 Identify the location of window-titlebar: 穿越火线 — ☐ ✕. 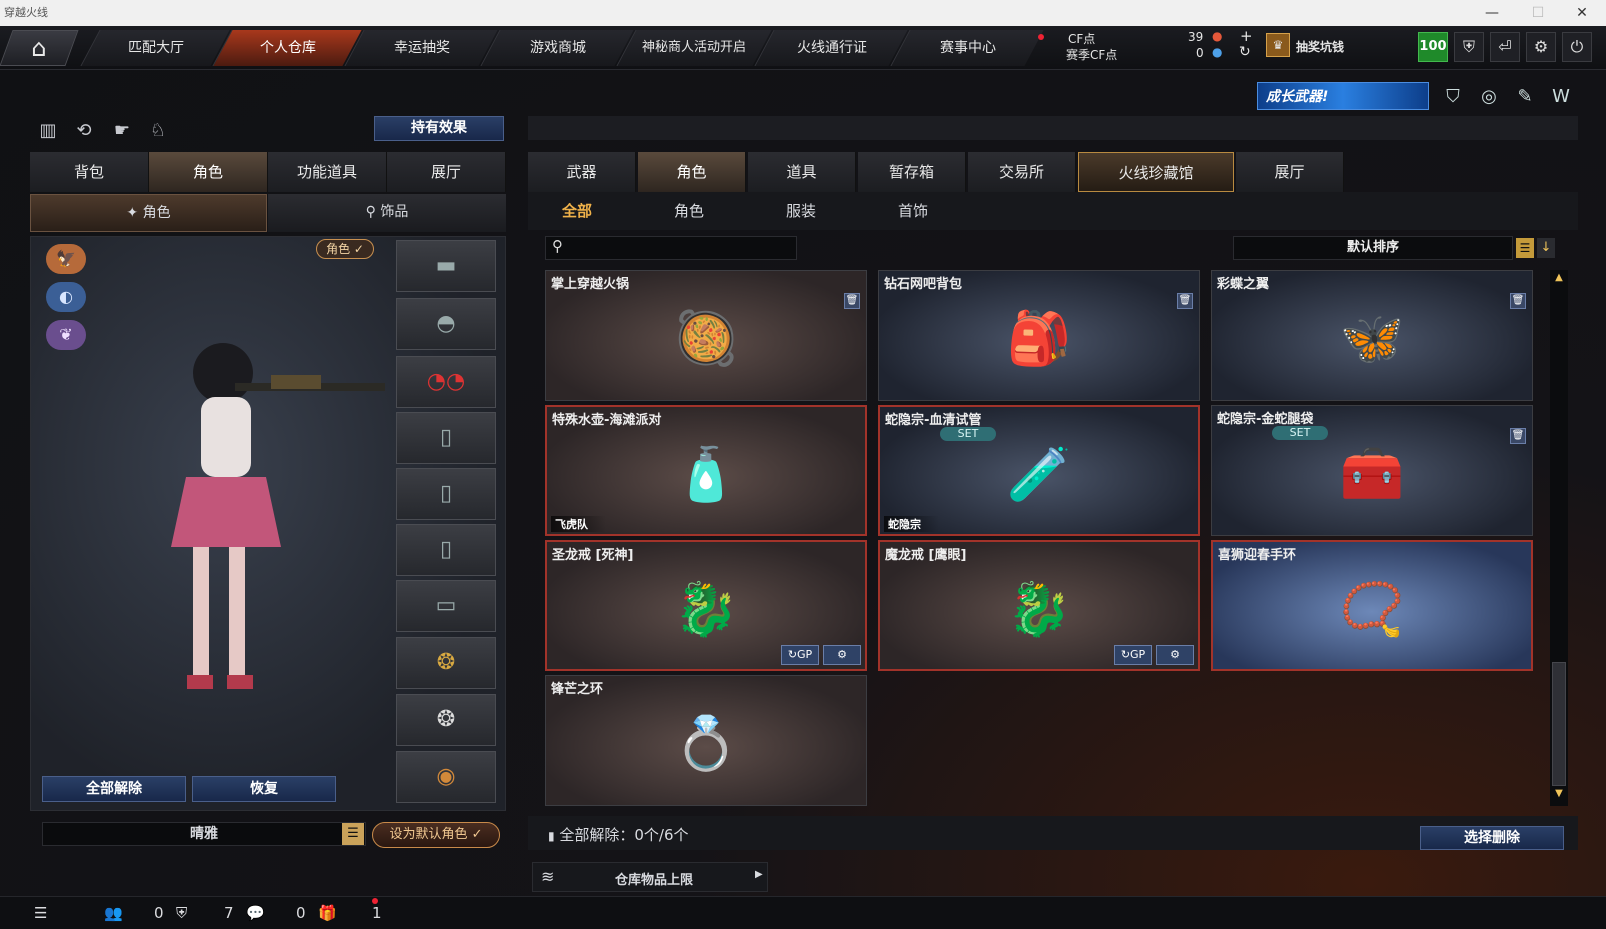
(803, 13).